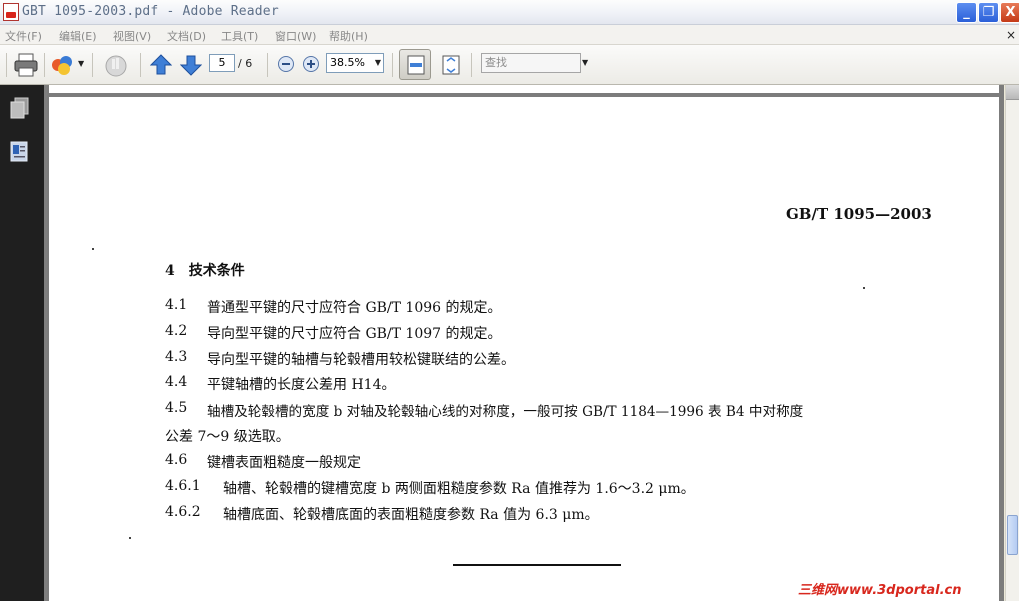  I want to click on menu-file: 文件(F), so click(23, 36).